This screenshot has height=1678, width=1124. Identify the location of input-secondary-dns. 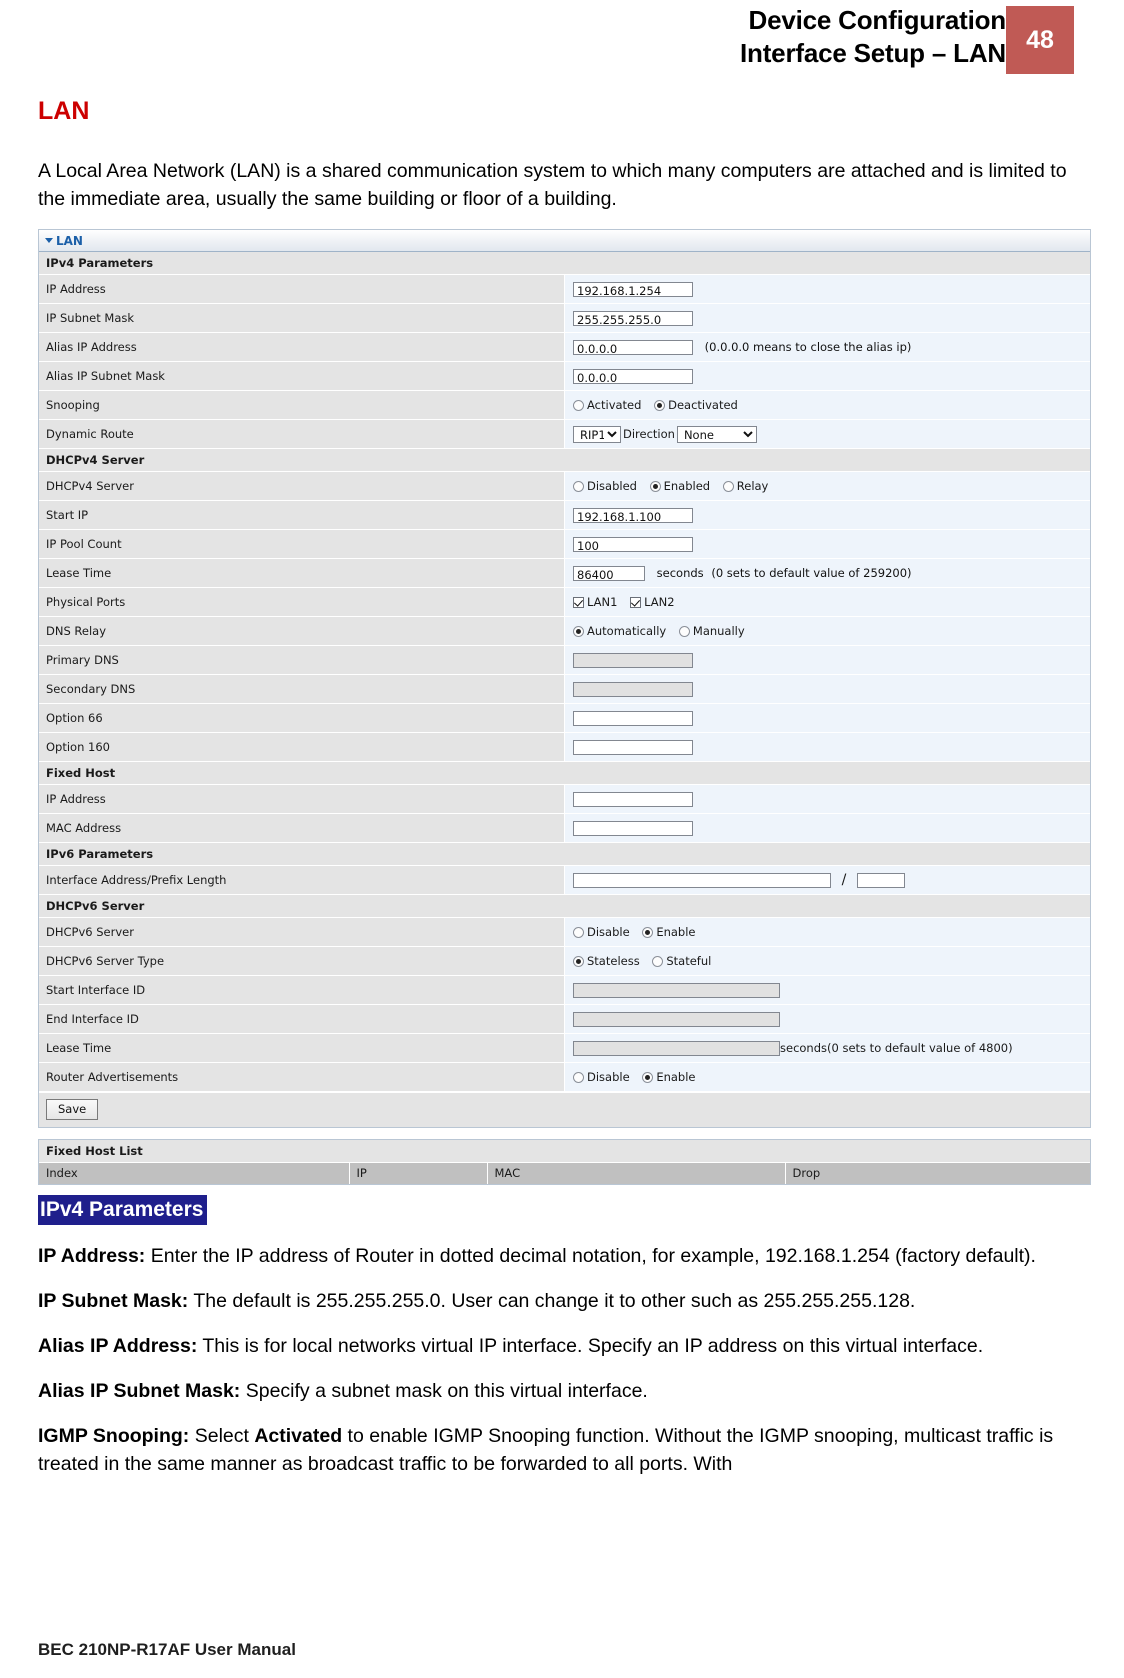
(633, 689).